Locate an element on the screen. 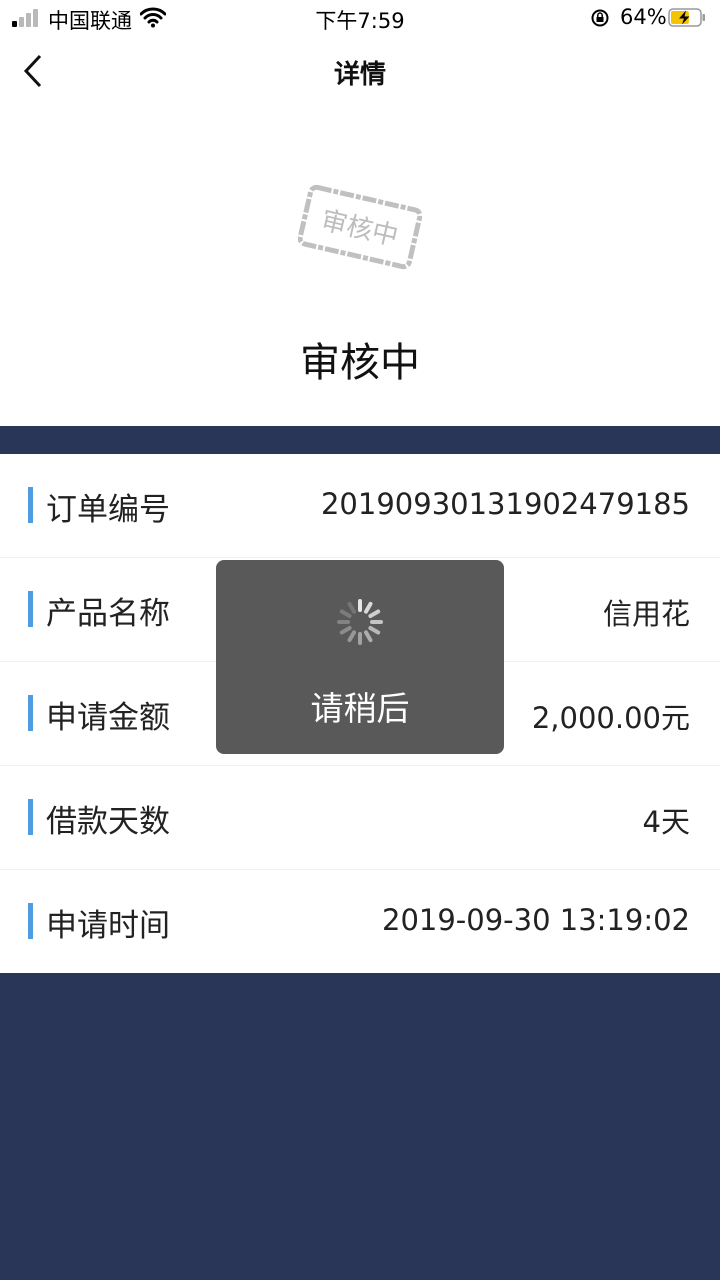 Image resolution: width=720 pixels, height=1280 pixels. review-stamp-icon: 审核中 is located at coordinates (360, 227).